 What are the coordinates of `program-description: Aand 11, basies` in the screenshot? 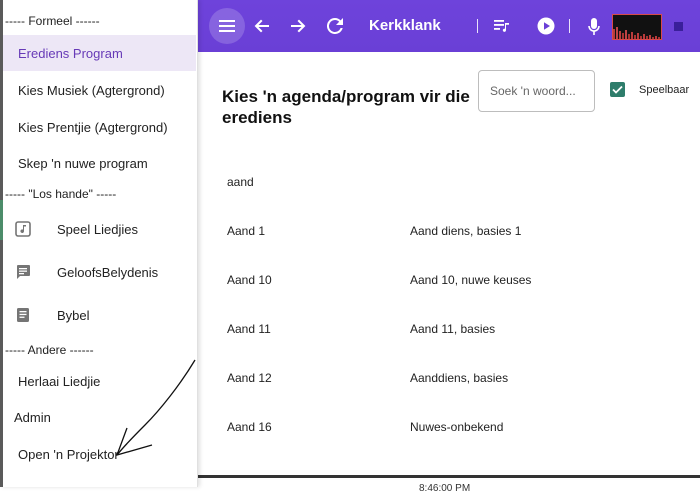 It's located at (453, 329).